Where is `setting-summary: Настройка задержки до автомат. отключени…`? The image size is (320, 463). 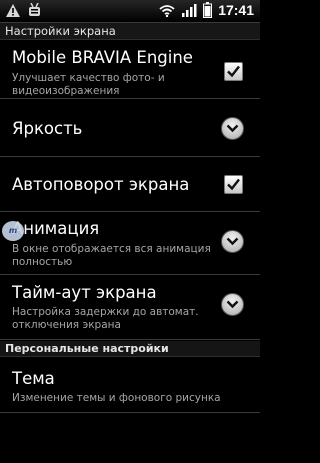 setting-summary: Настройка задержки до автомат. отключени… is located at coordinates (105, 318).